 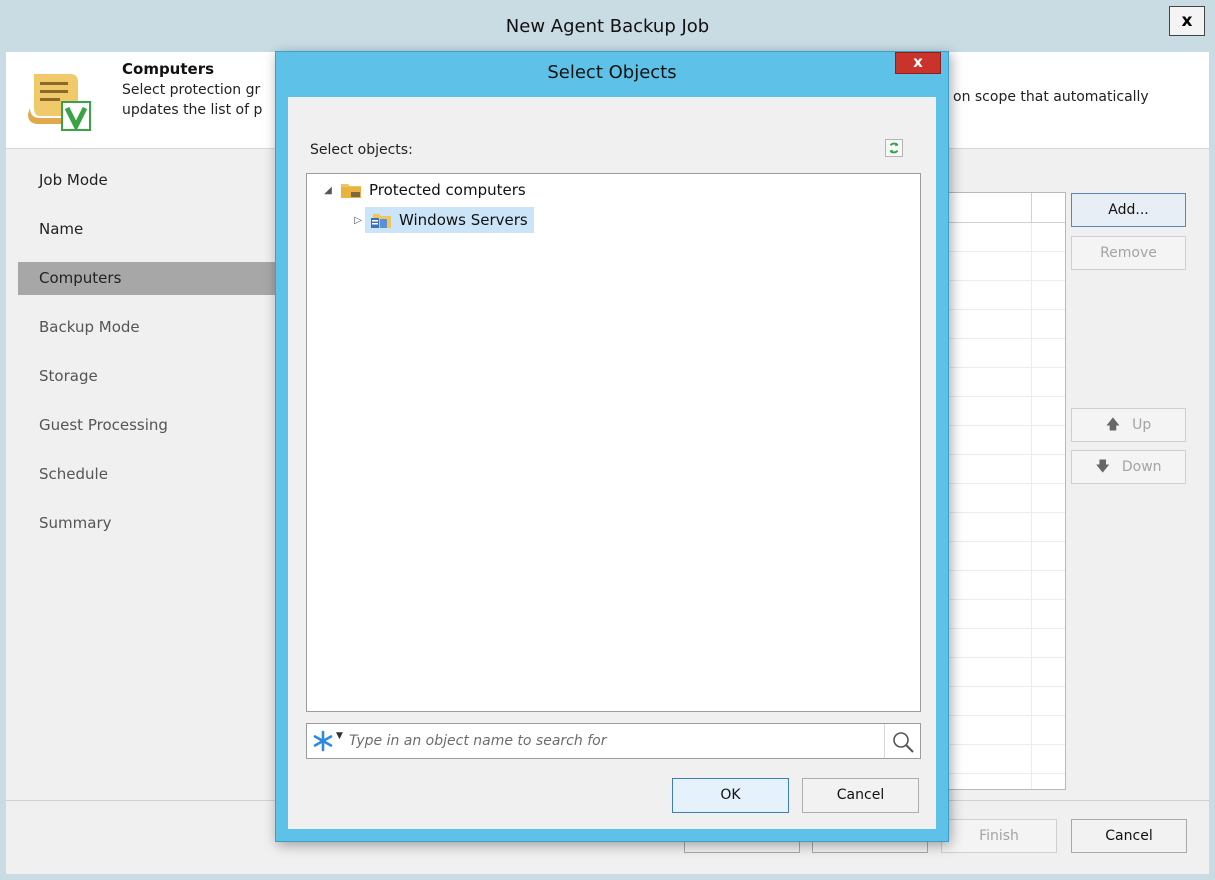 What do you see at coordinates (103, 425) in the screenshot?
I see `nav-step-guest-processing: Guest Processing` at bounding box center [103, 425].